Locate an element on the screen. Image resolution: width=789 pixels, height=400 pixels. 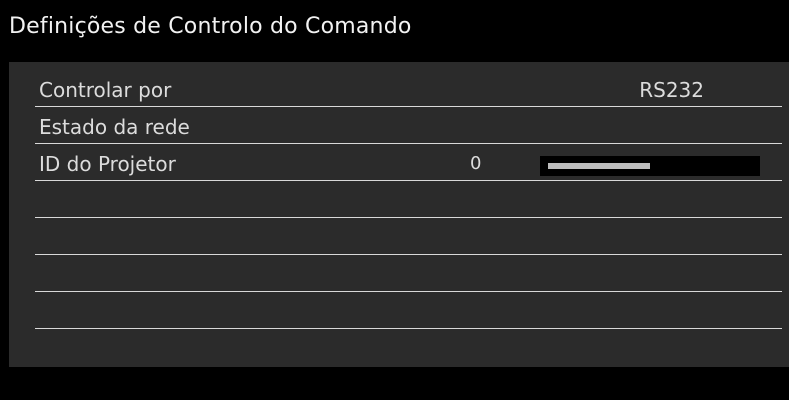
projector-id-slider is located at coordinates (650, 166).